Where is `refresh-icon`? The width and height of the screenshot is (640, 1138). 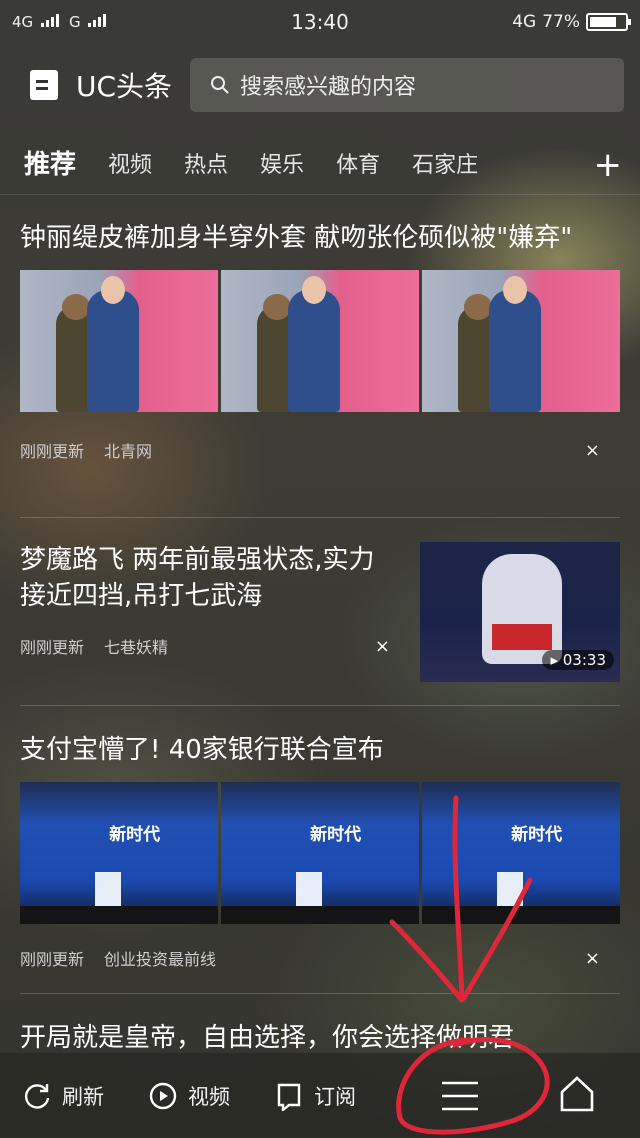 refresh-icon is located at coordinates (37, 1096).